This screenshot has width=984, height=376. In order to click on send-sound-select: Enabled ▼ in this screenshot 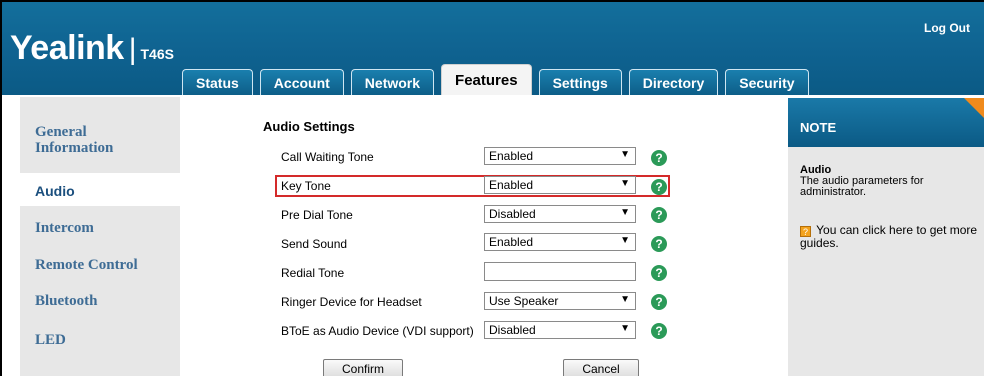, I will do `click(560, 242)`.